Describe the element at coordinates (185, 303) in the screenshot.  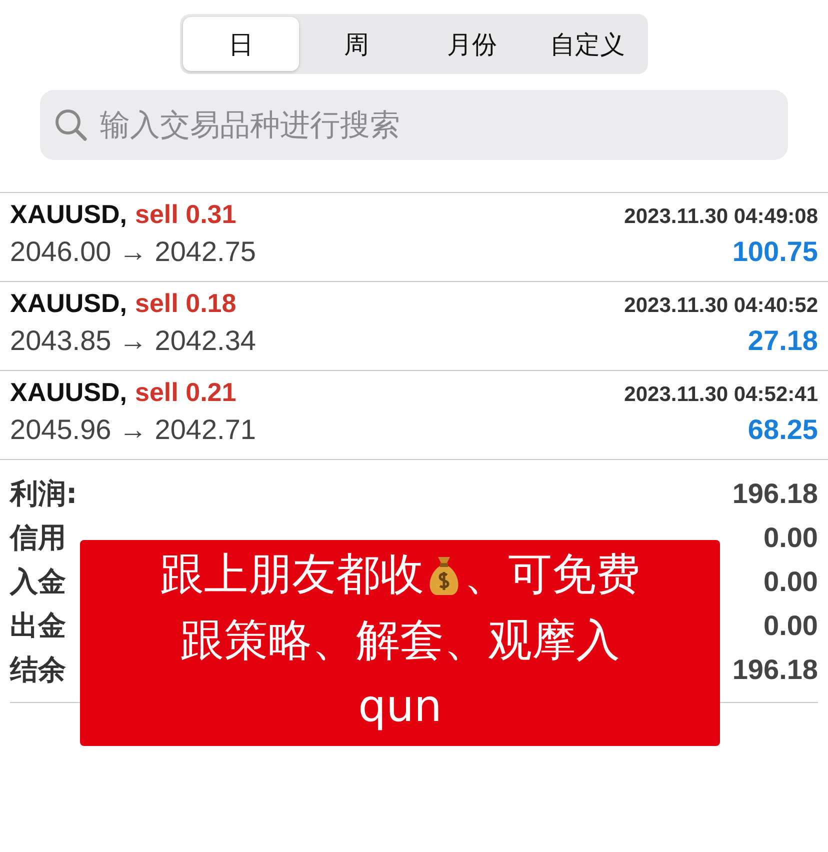
I see `order-text: sell 0.18` at that location.